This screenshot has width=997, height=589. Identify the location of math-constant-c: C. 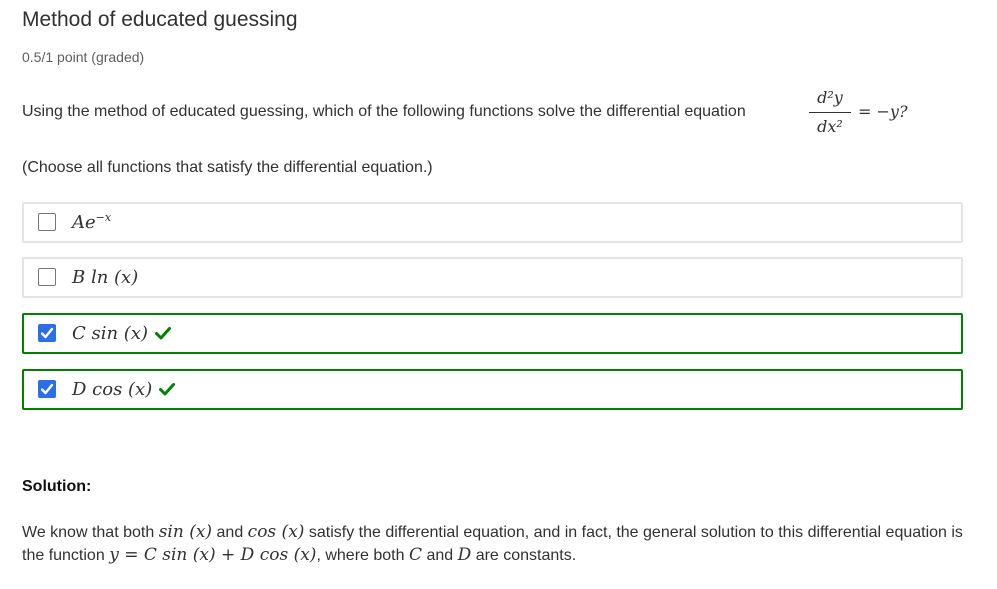
(415, 555).